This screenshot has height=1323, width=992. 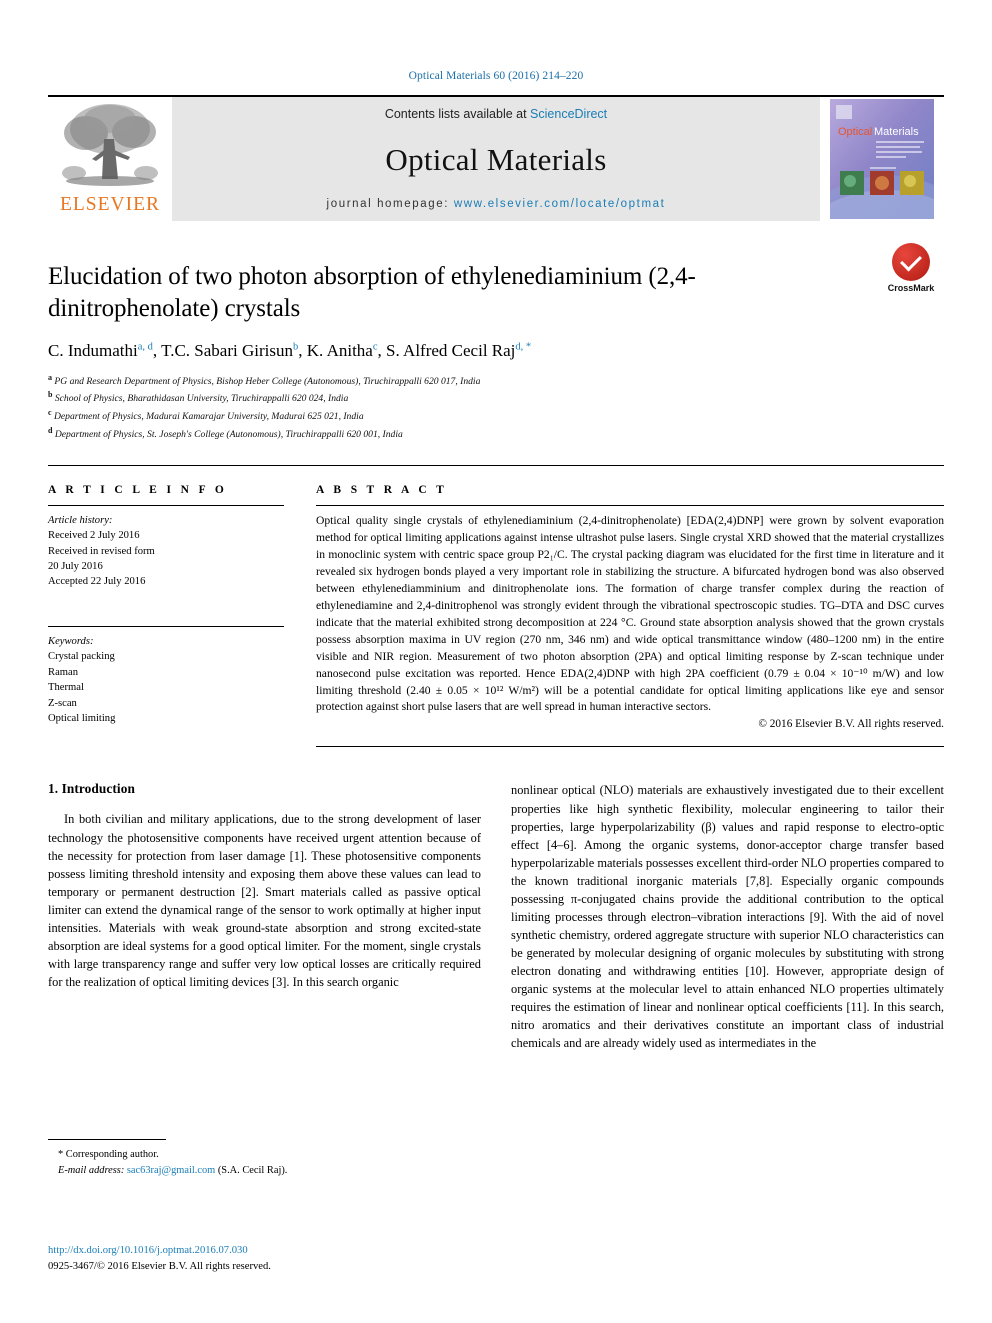 What do you see at coordinates (50, 377) in the screenshot?
I see `affiliation-mark: a` at bounding box center [50, 377].